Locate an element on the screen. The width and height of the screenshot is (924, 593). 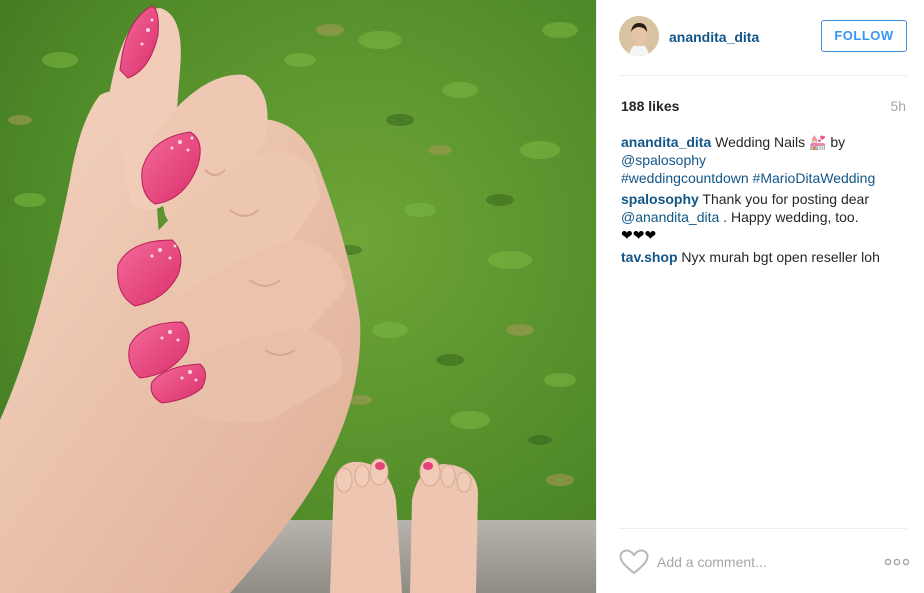
comment-text: Nyx murah bgt open reseller loh is located at coordinates (778, 257).